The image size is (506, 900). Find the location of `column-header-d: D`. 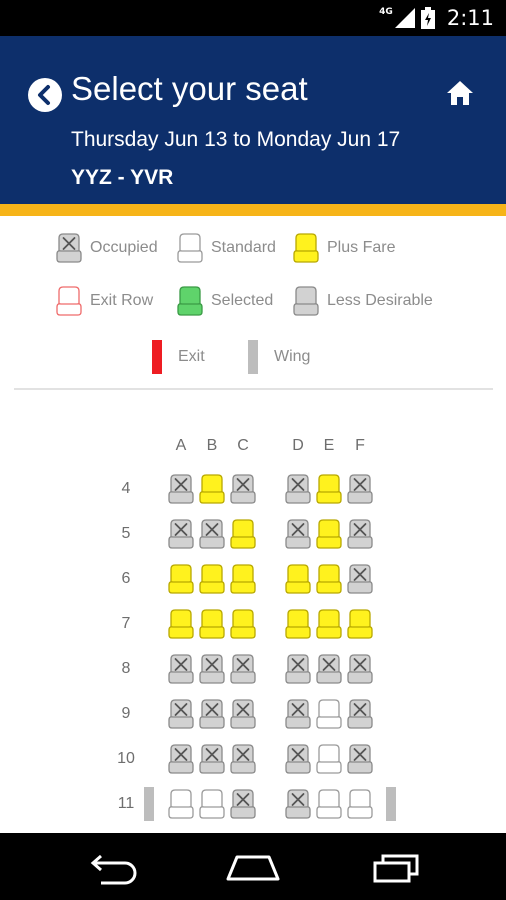

column-header-d: D is located at coordinates (298, 445).